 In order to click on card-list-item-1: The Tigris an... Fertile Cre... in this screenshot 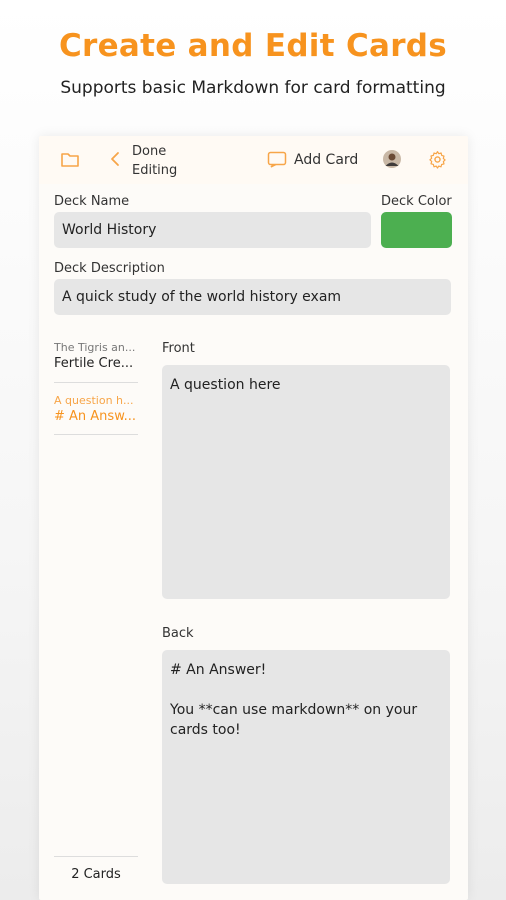, I will do `click(96, 356)`.